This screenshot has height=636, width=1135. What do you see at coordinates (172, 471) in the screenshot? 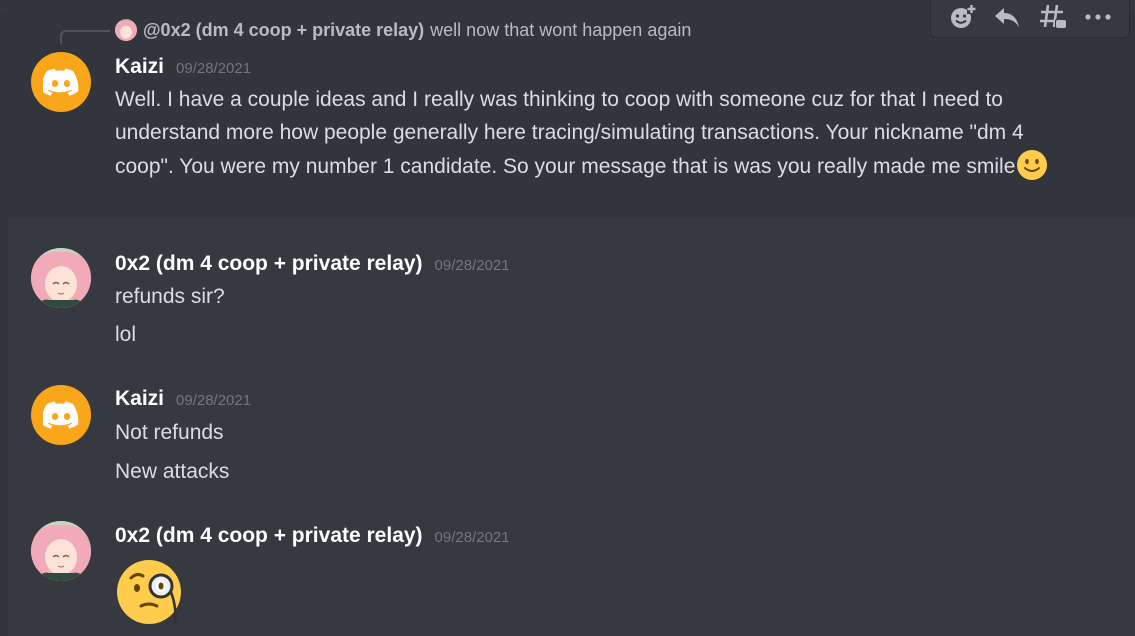
I see `message-text: New attacks` at bounding box center [172, 471].